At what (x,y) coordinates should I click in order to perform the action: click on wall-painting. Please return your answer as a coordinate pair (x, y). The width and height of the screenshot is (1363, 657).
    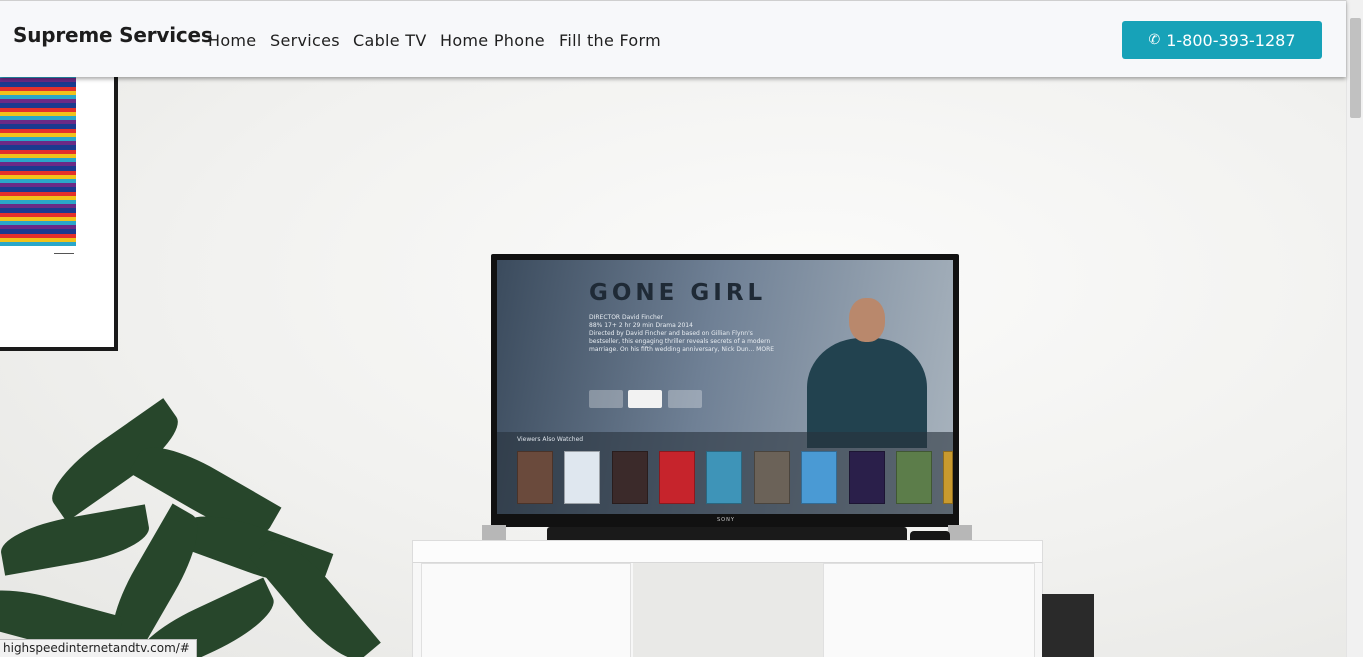
    Looking at the image, I should click on (59, 214).